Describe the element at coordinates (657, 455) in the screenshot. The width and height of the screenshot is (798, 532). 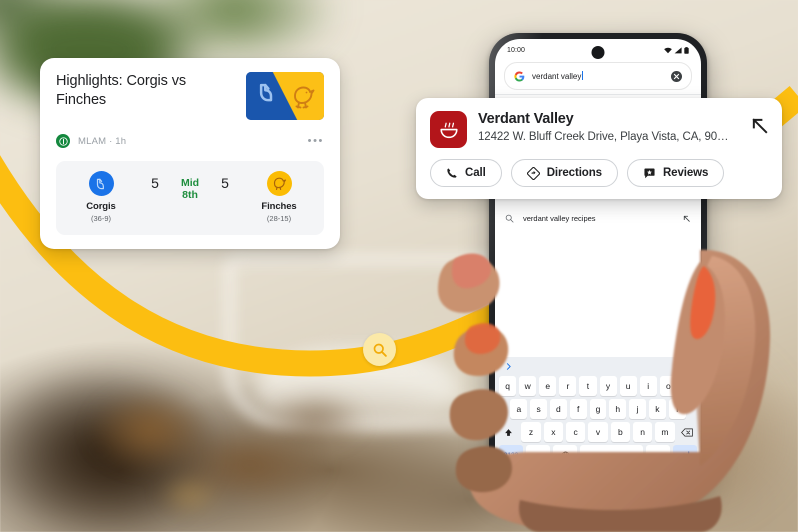
I see `period-key: .` at that location.